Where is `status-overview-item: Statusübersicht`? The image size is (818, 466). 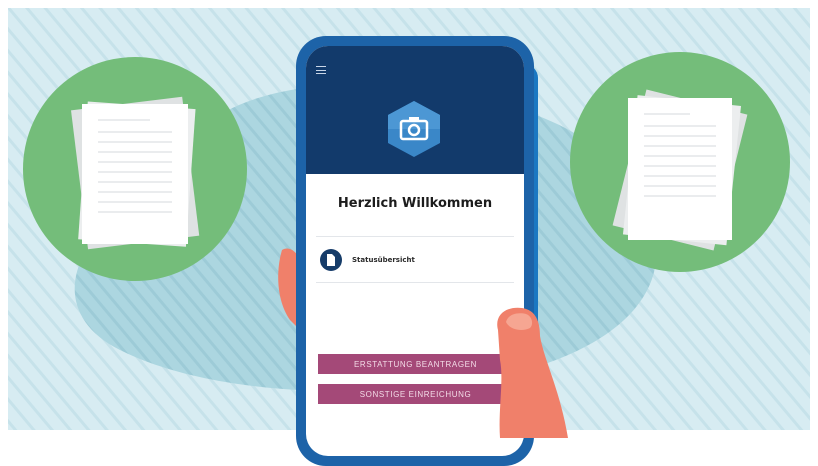
status-overview-item: Statusübersicht is located at coordinates (415, 260).